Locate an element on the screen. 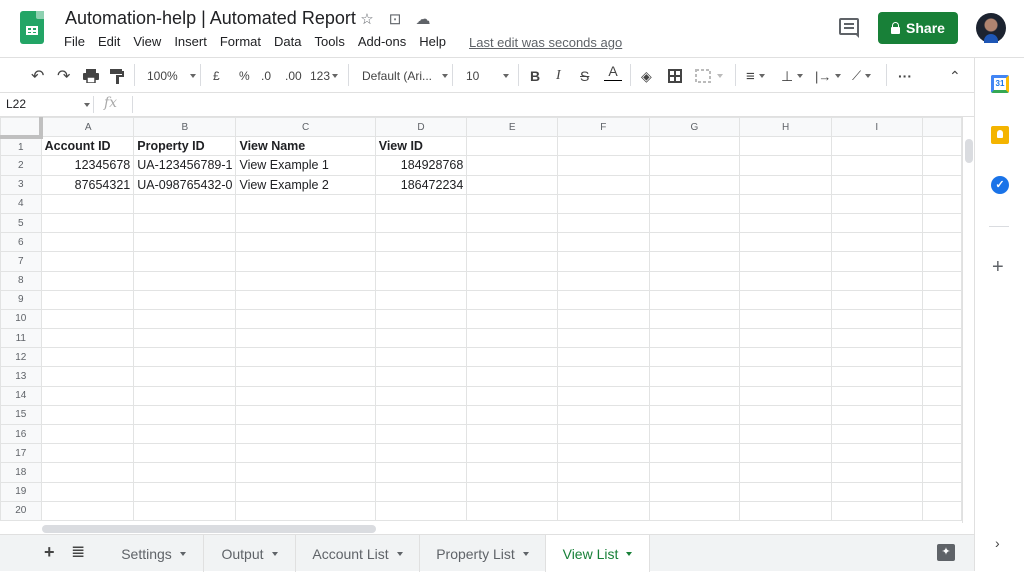 The image size is (1024, 572). currency-format-button: £ is located at coordinates (216, 76).